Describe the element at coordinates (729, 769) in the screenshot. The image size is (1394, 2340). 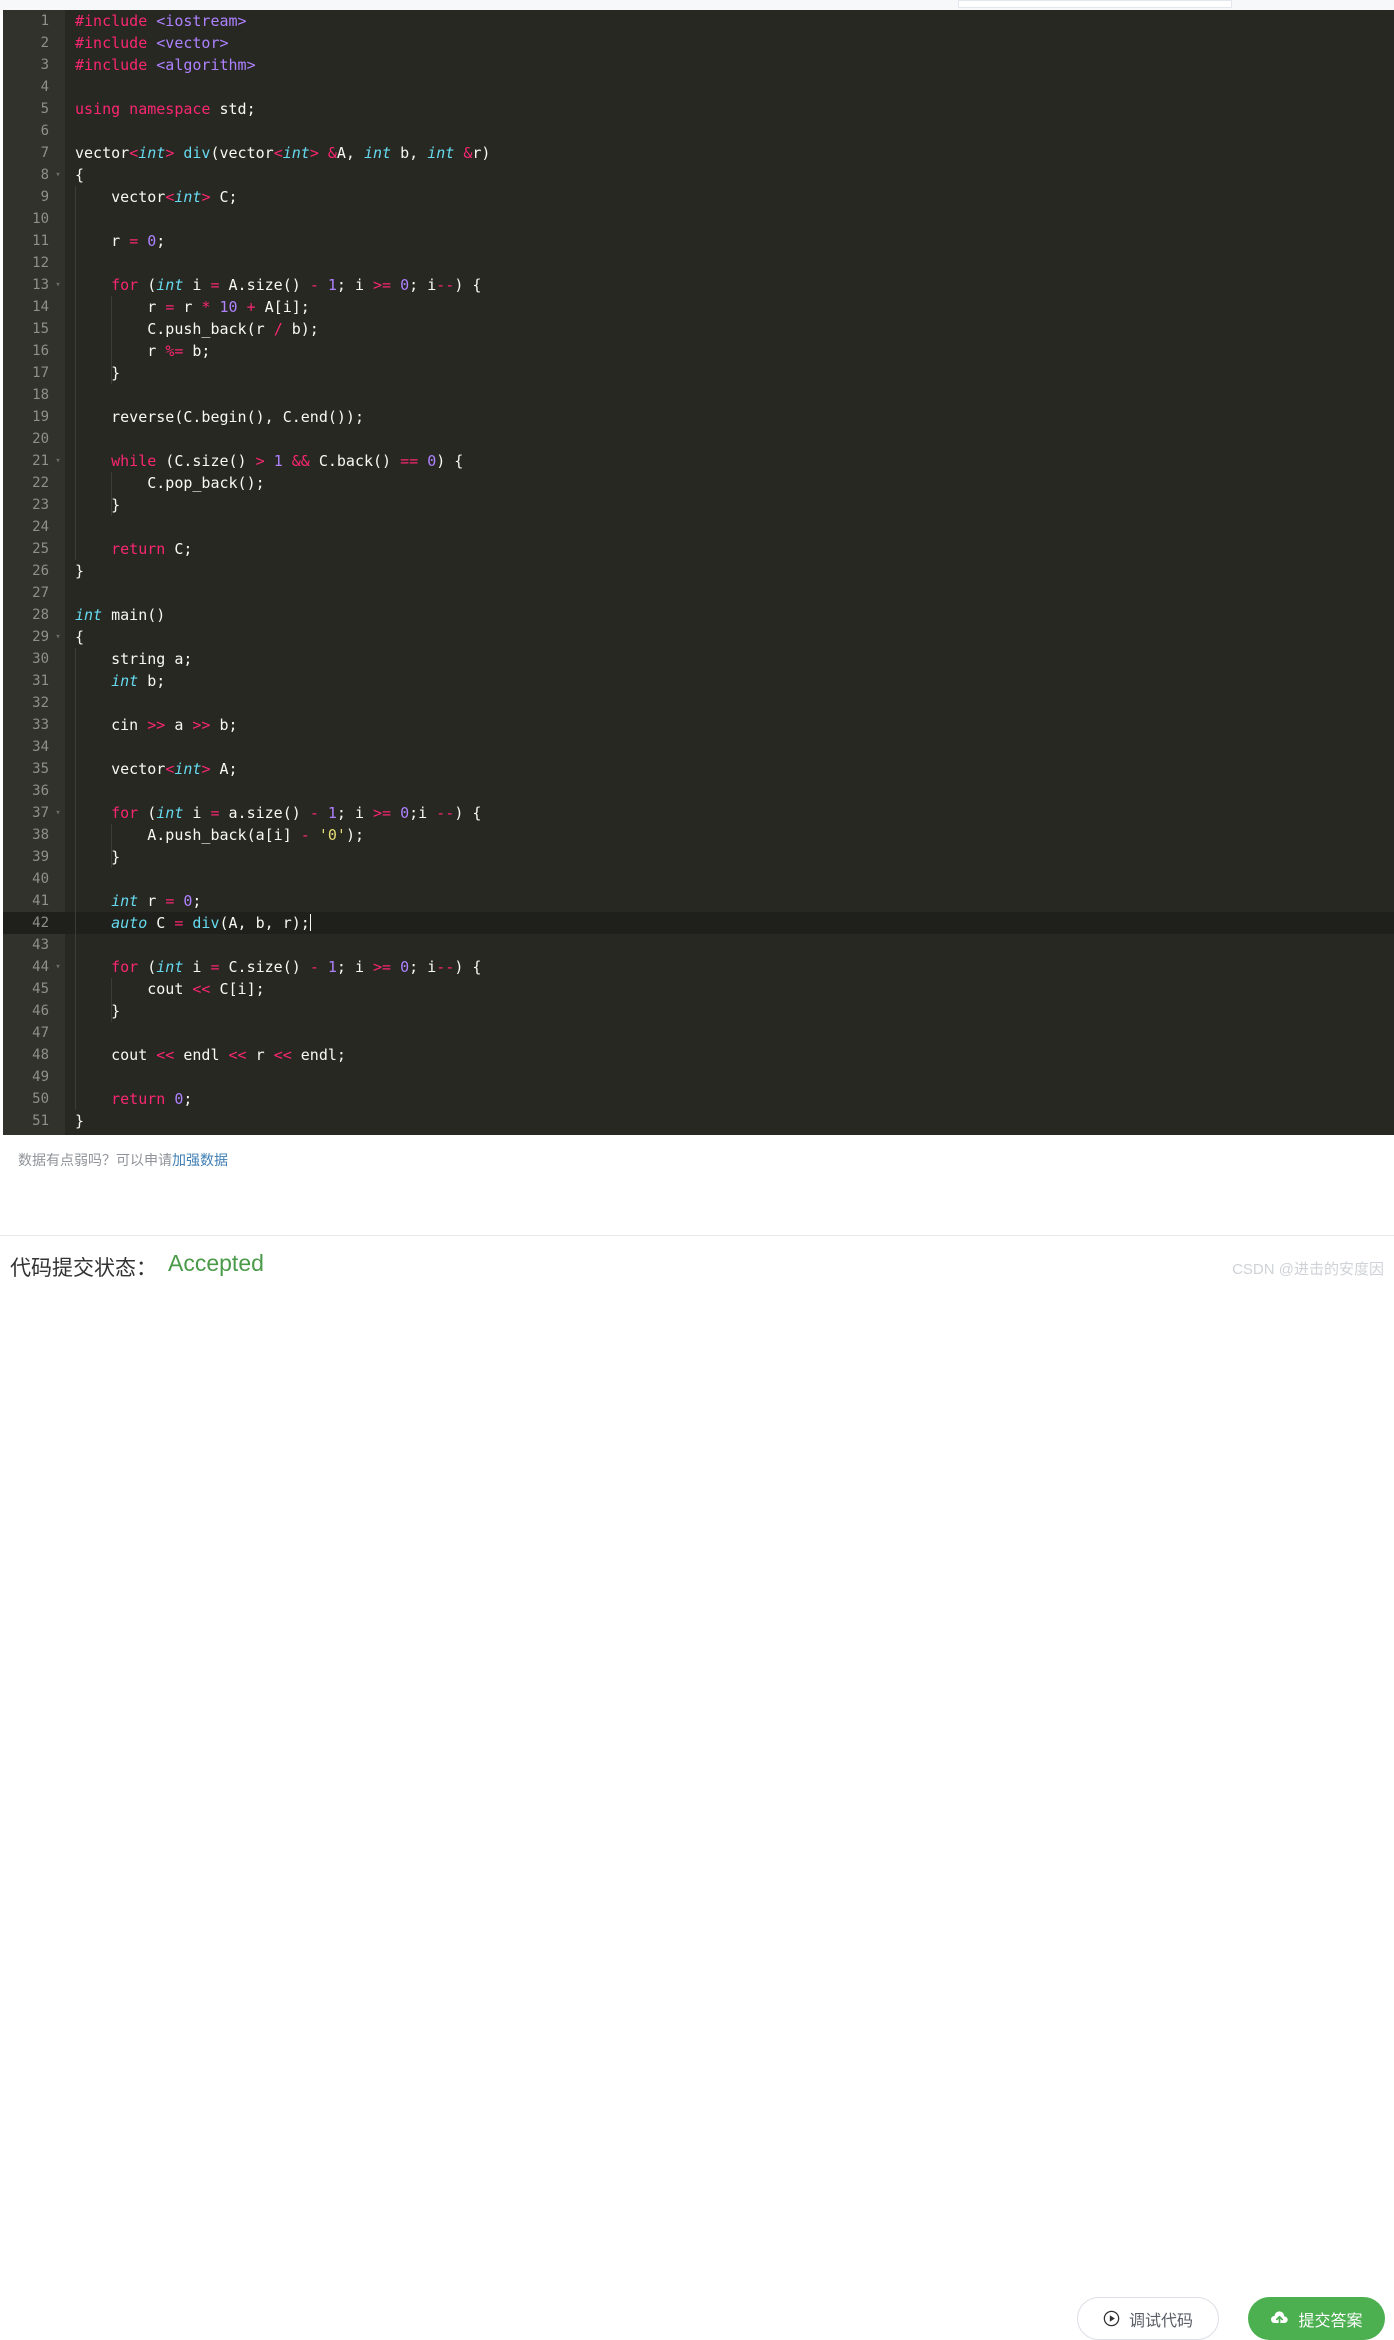
I see `code-line: vector<int> A;` at that location.